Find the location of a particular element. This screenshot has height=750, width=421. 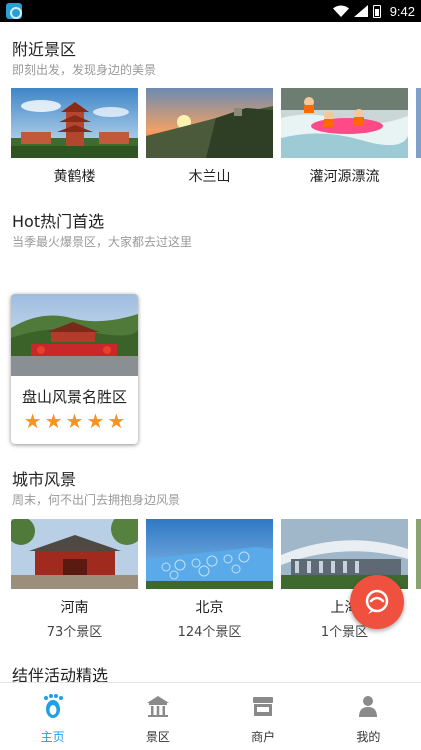

chat-bubble-icon is located at coordinates (377, 601).